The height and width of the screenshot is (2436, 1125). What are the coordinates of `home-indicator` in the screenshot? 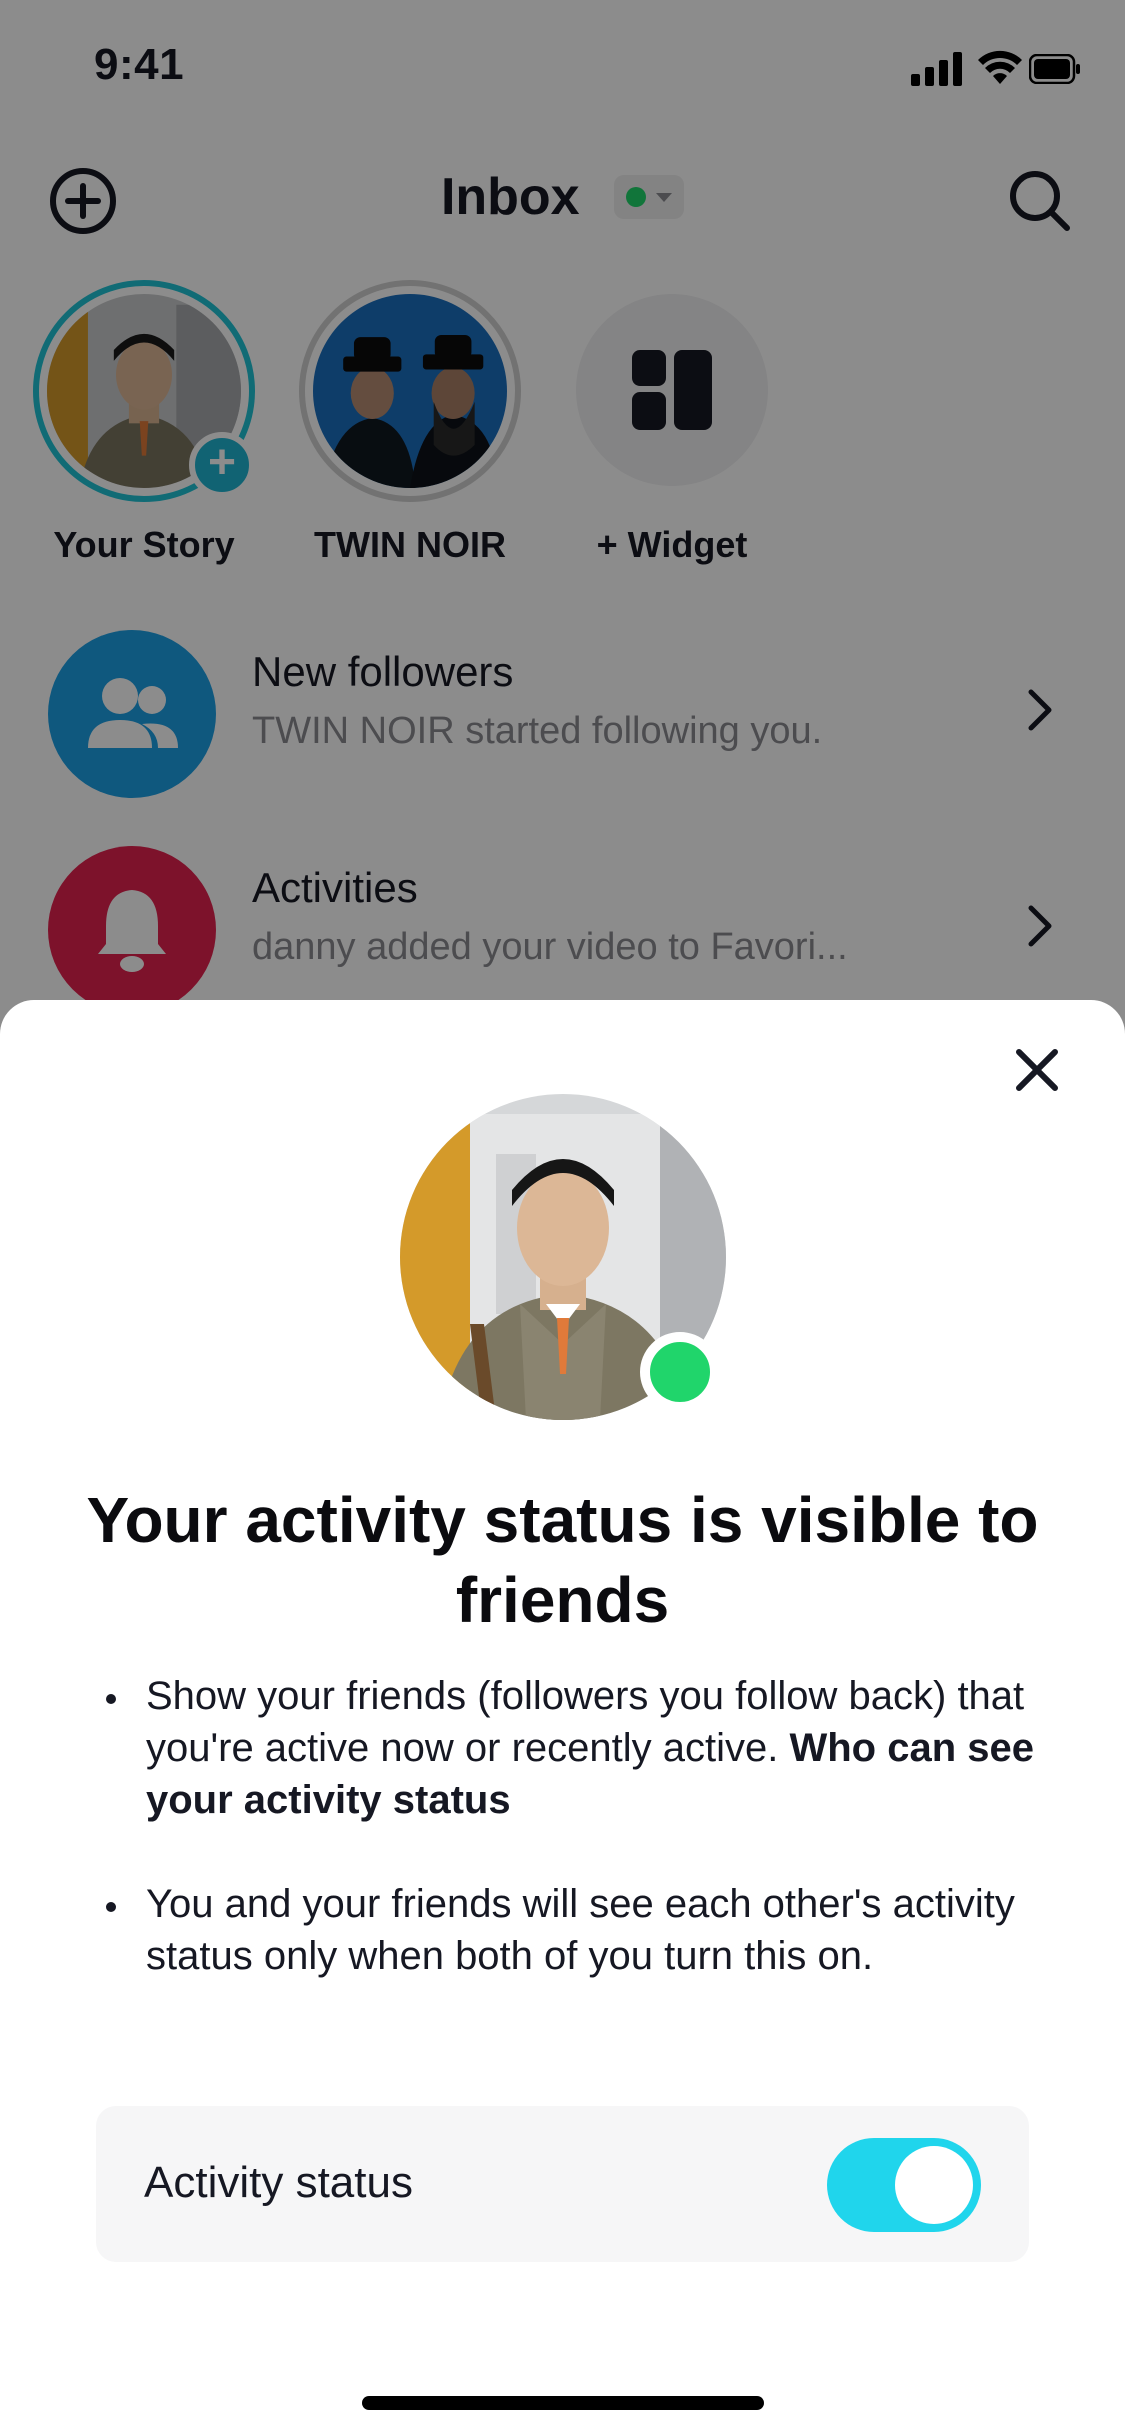 It's located at (563, 2403).